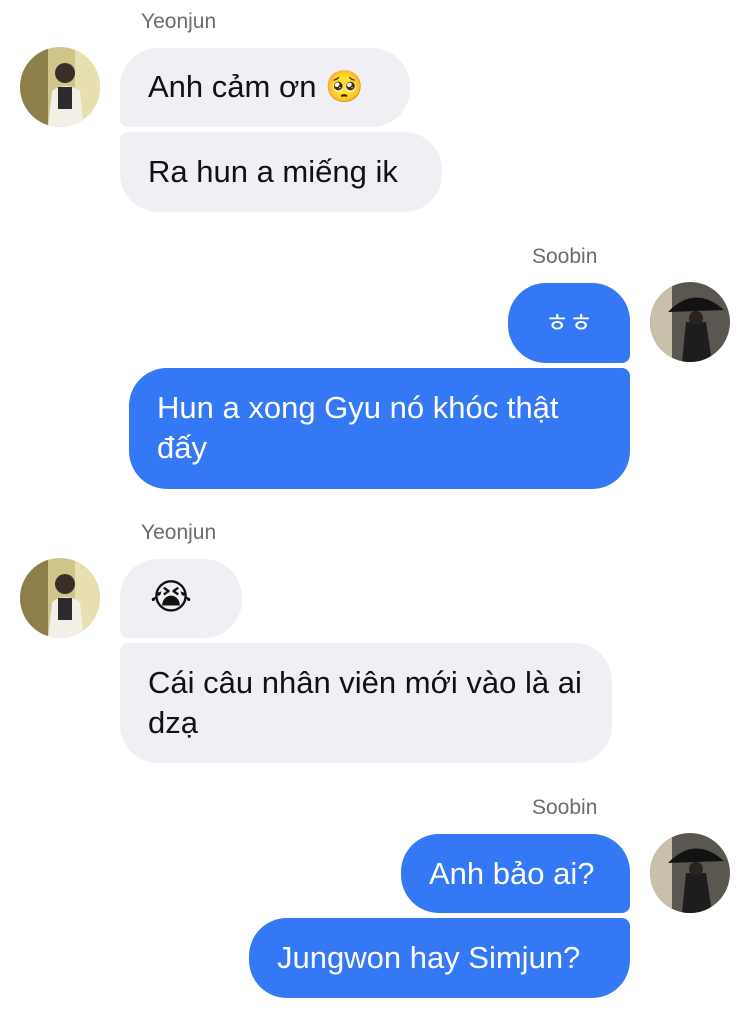  I want to click on message-bubble-outgoing: Anh bảo ai?, so click(515, 873).